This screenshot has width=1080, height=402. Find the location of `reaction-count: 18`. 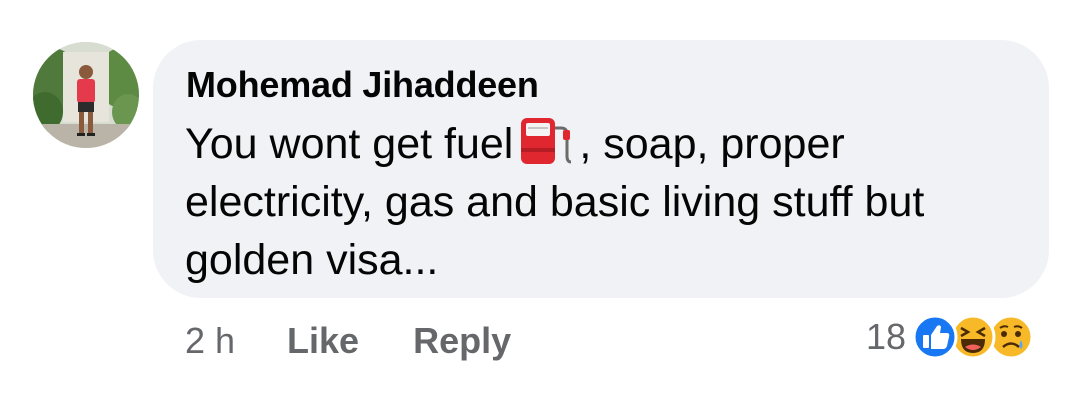

reaction-count: 18 is located at coordinates (886, 336).